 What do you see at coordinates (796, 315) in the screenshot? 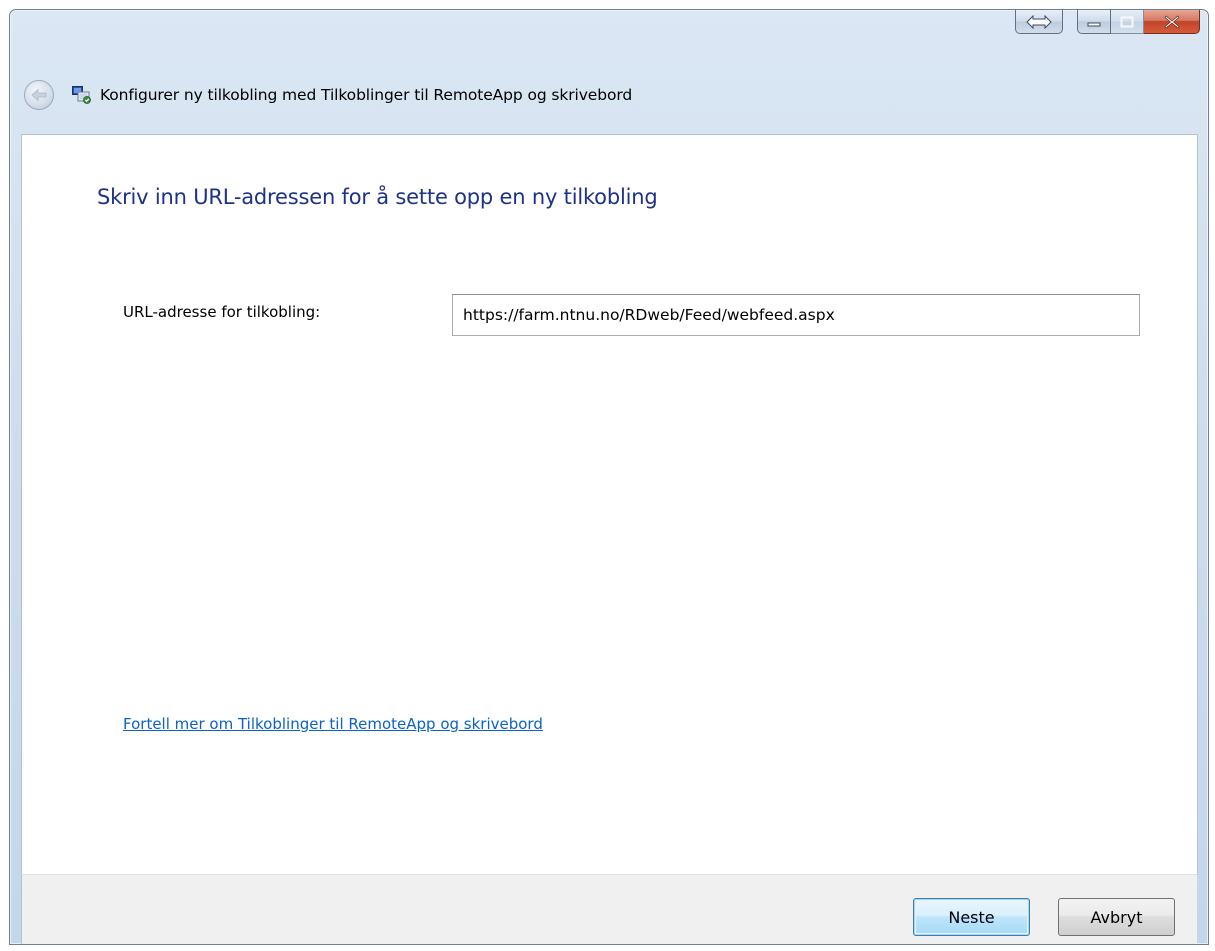
I see `url-input` at bounding box center [796, 315].